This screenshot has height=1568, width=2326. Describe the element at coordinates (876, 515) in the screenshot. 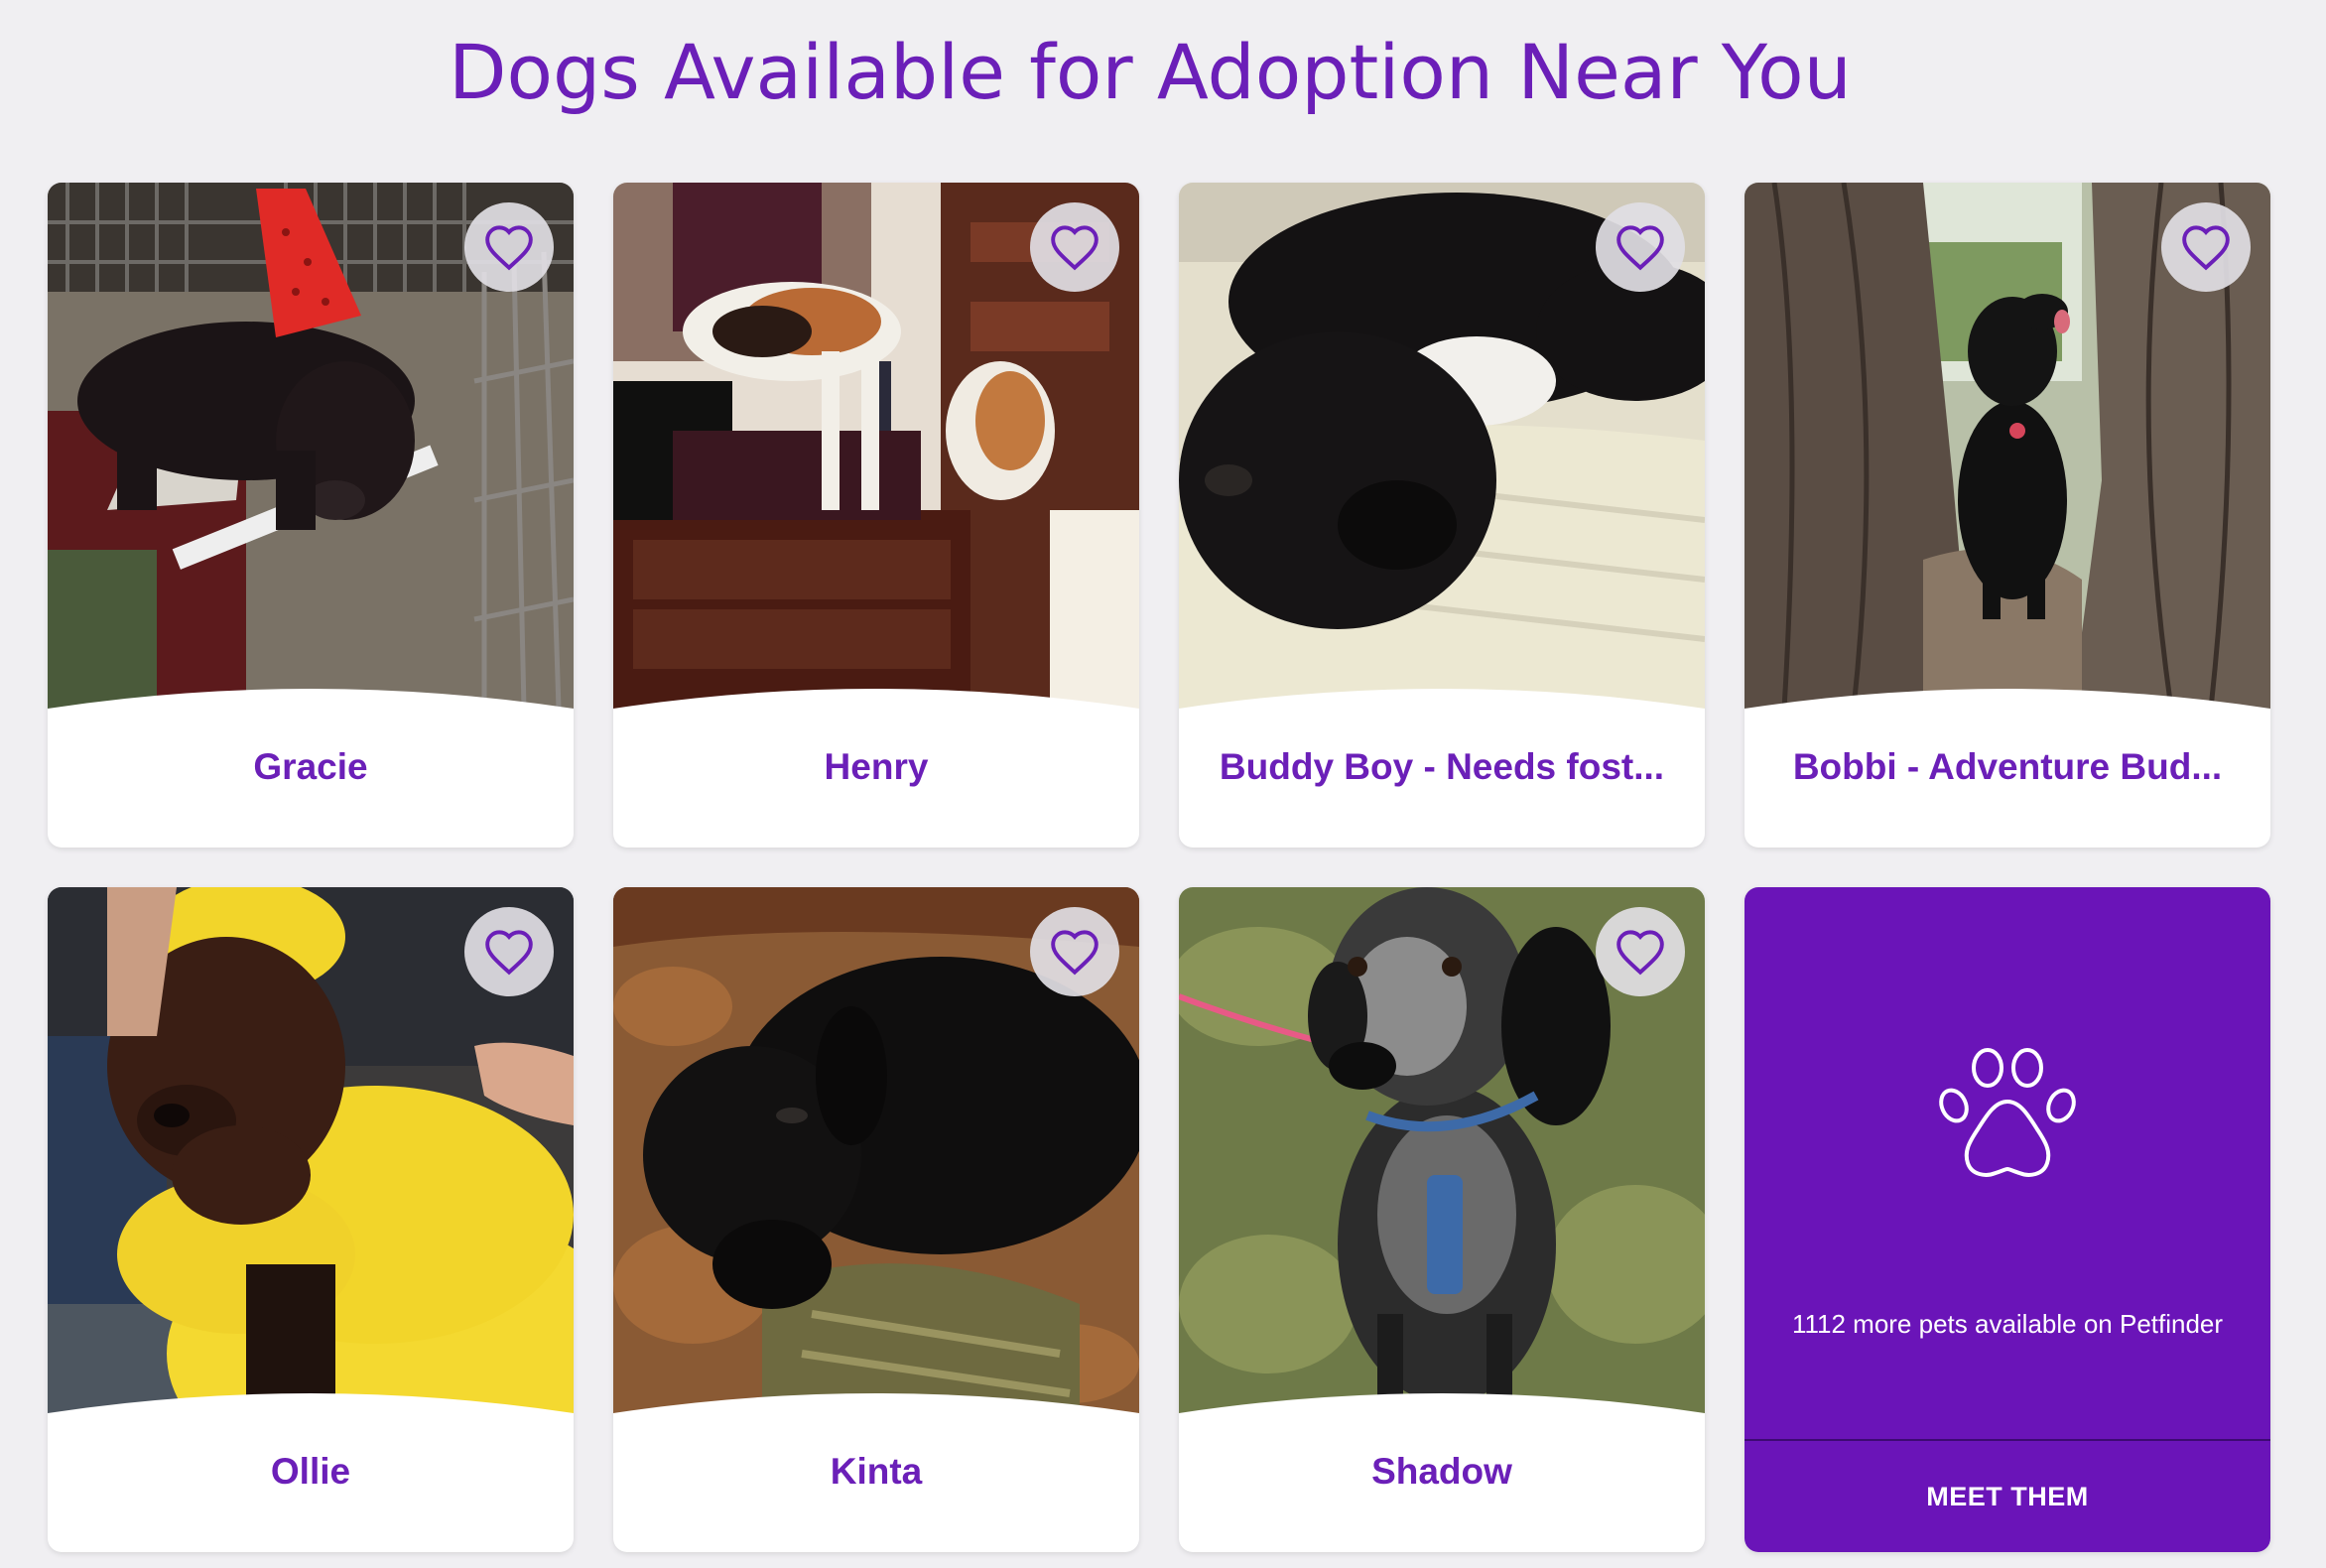

I see `pet-card-henry: Henry` at that location.